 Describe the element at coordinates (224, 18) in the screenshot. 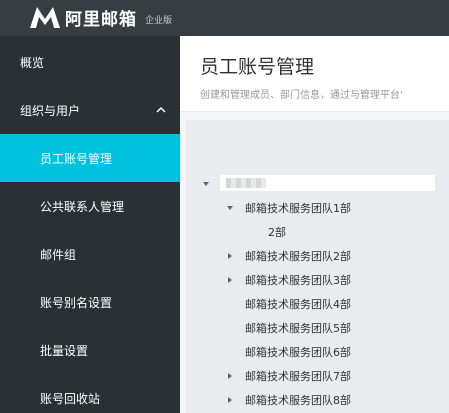

I see `top-bar: 阿里邮箱 企业版` at that location.